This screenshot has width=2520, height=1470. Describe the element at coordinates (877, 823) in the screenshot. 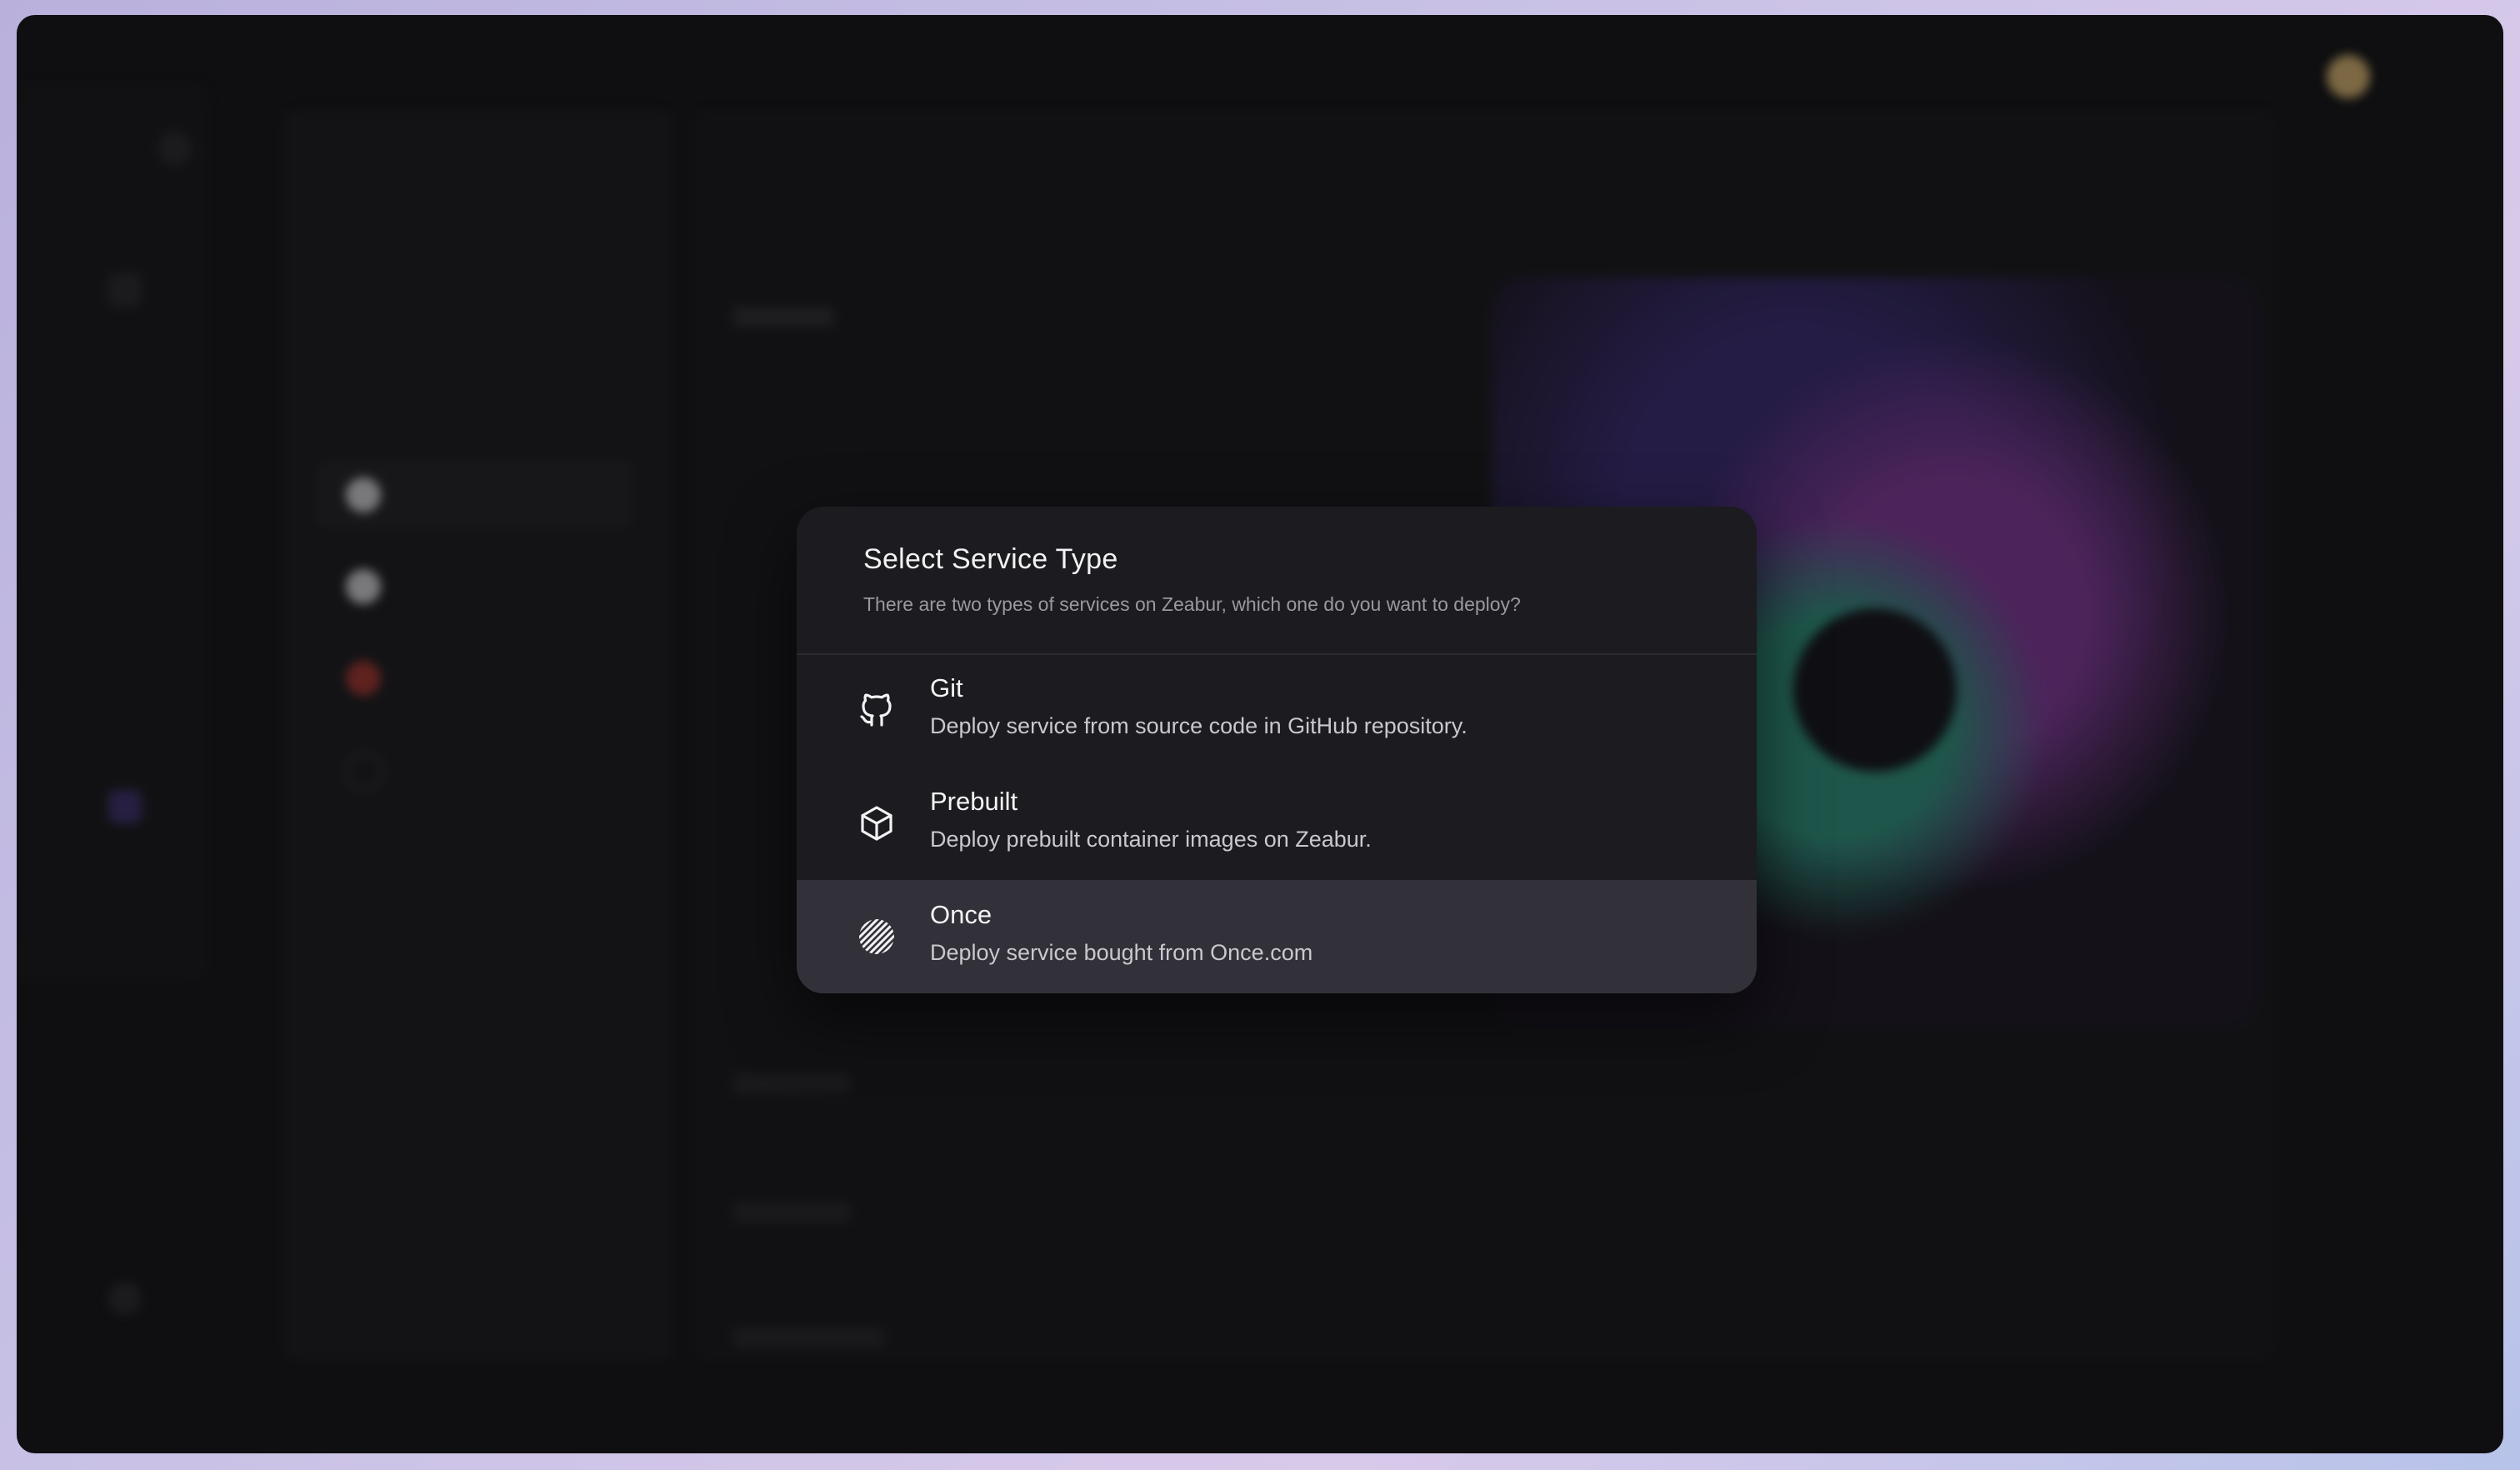

I see `cube-icon` at that location.